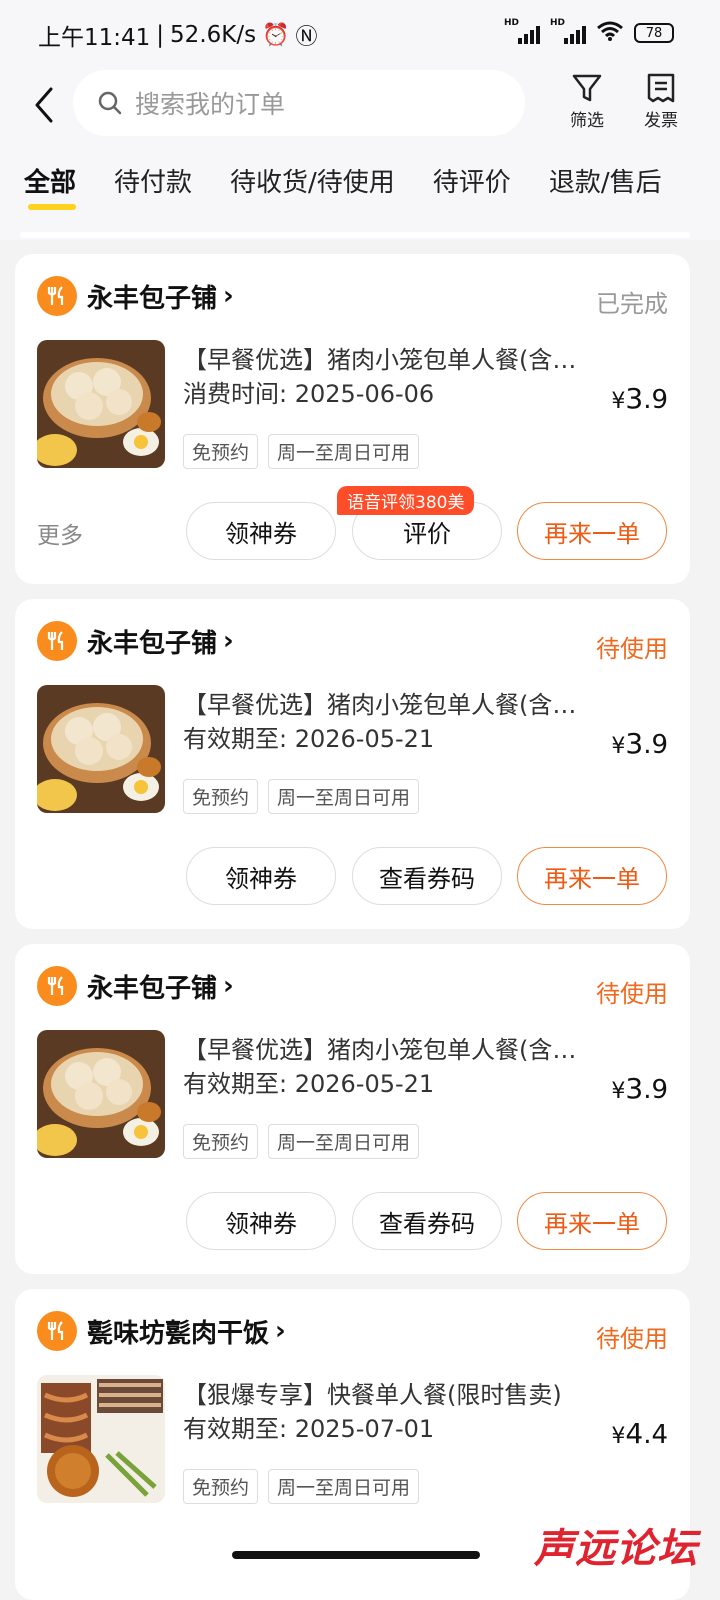 This screenshot has width=720, height=1600. What do you see at coordinates (654, 33) in the screenshot?
I see `battery-icon: 78` at bounding box center [654, 33].